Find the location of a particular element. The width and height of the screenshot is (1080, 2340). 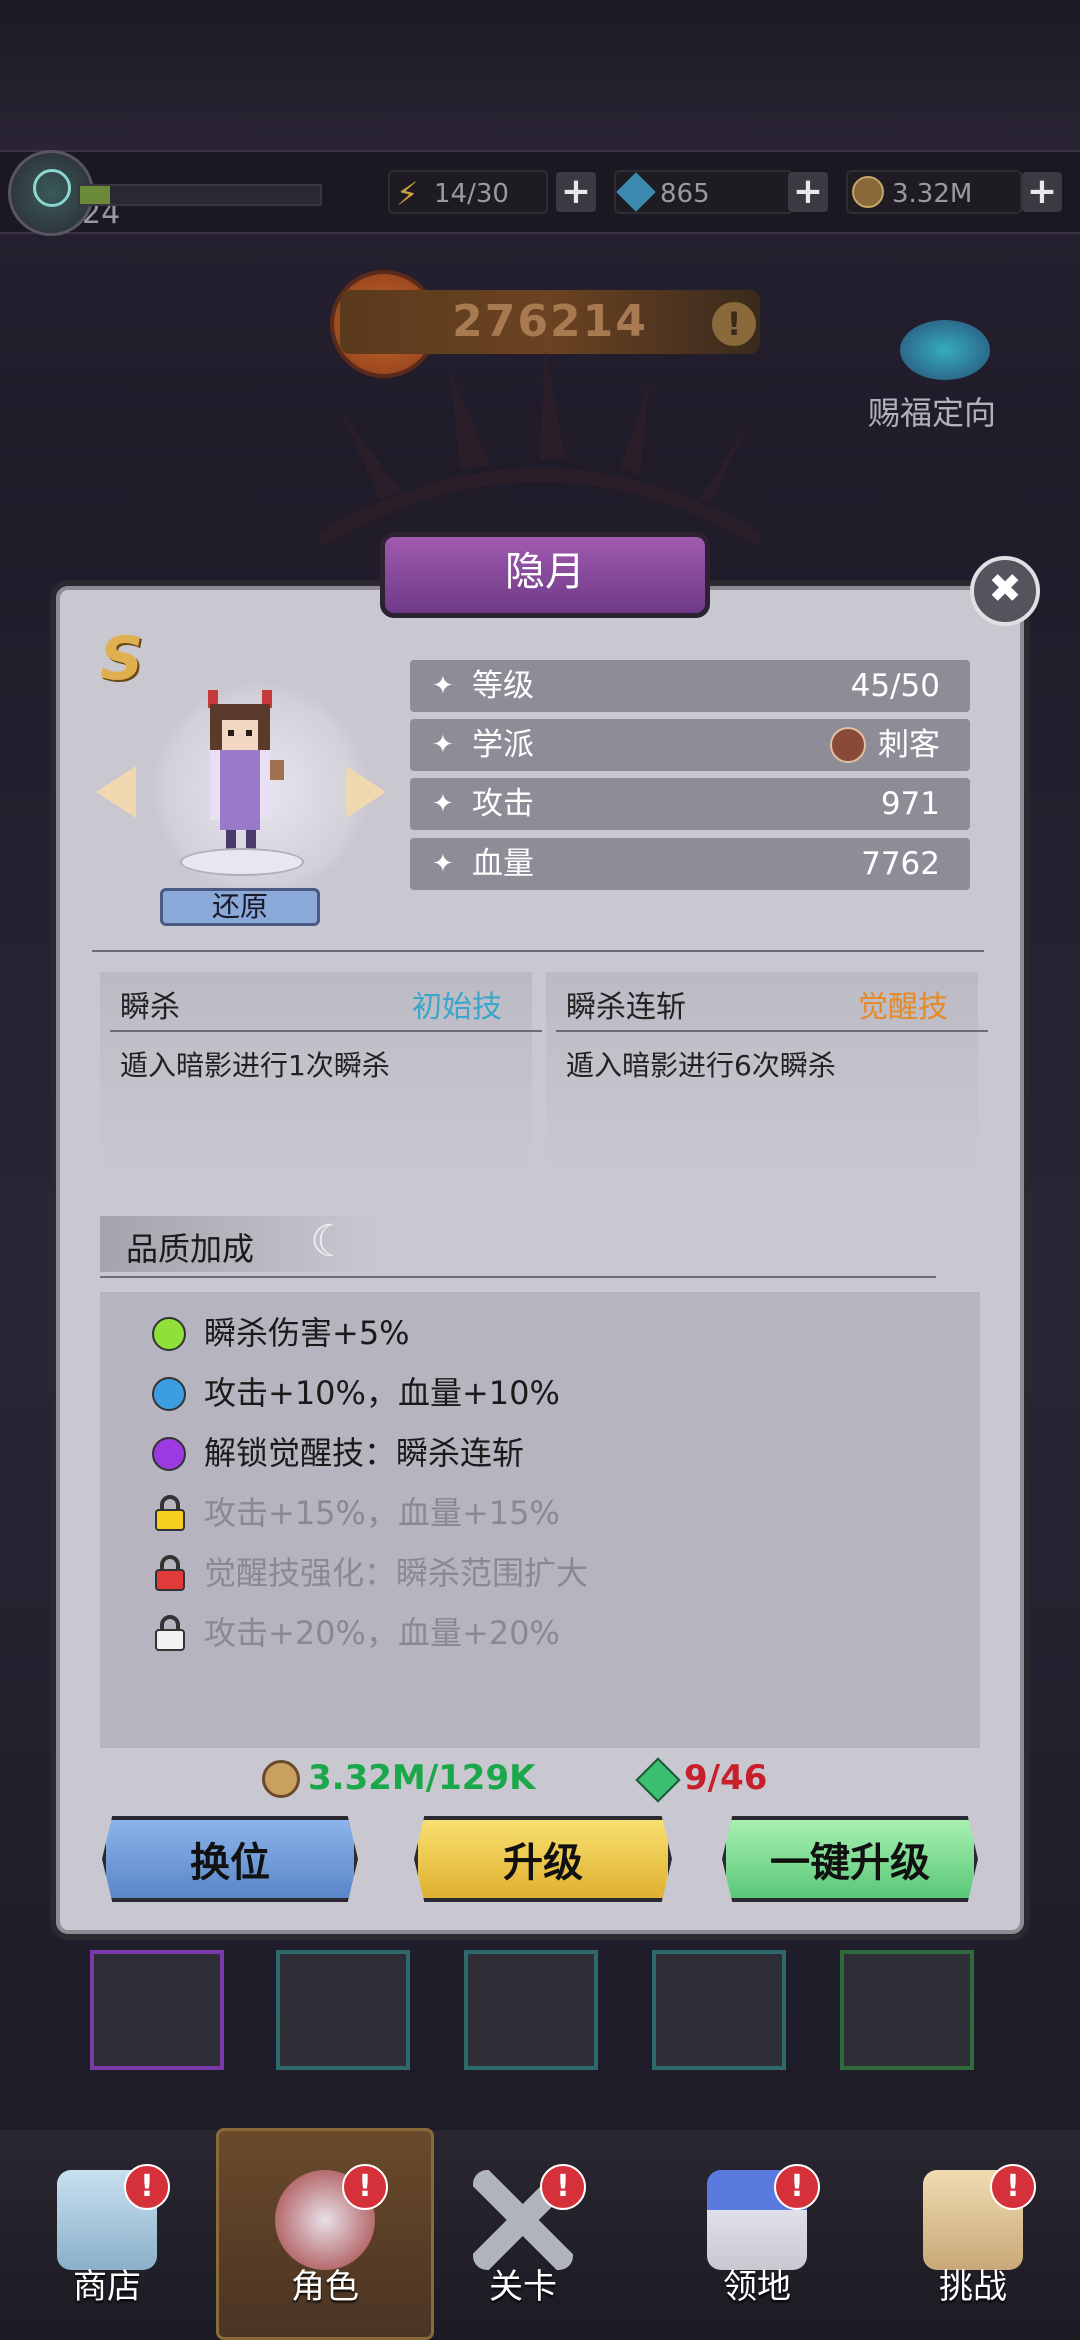

stat-label: 攻击 is located at coordinates (503, 804).